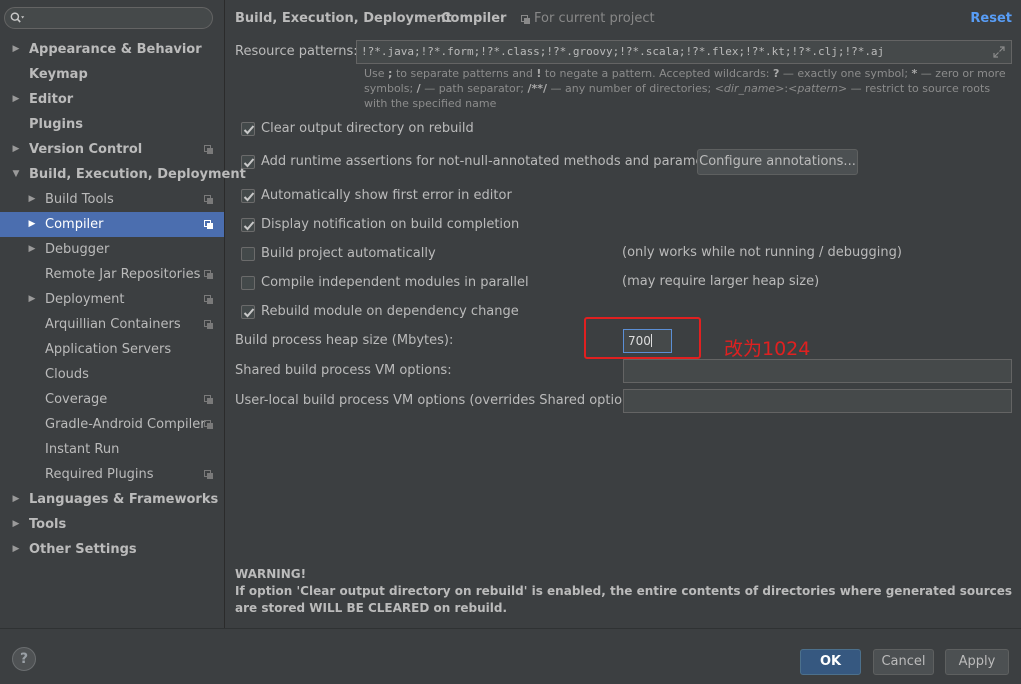 This screenshot has width=1021, height=684. I want to click on sidebar-item-label: Editor, so click(51, 99).